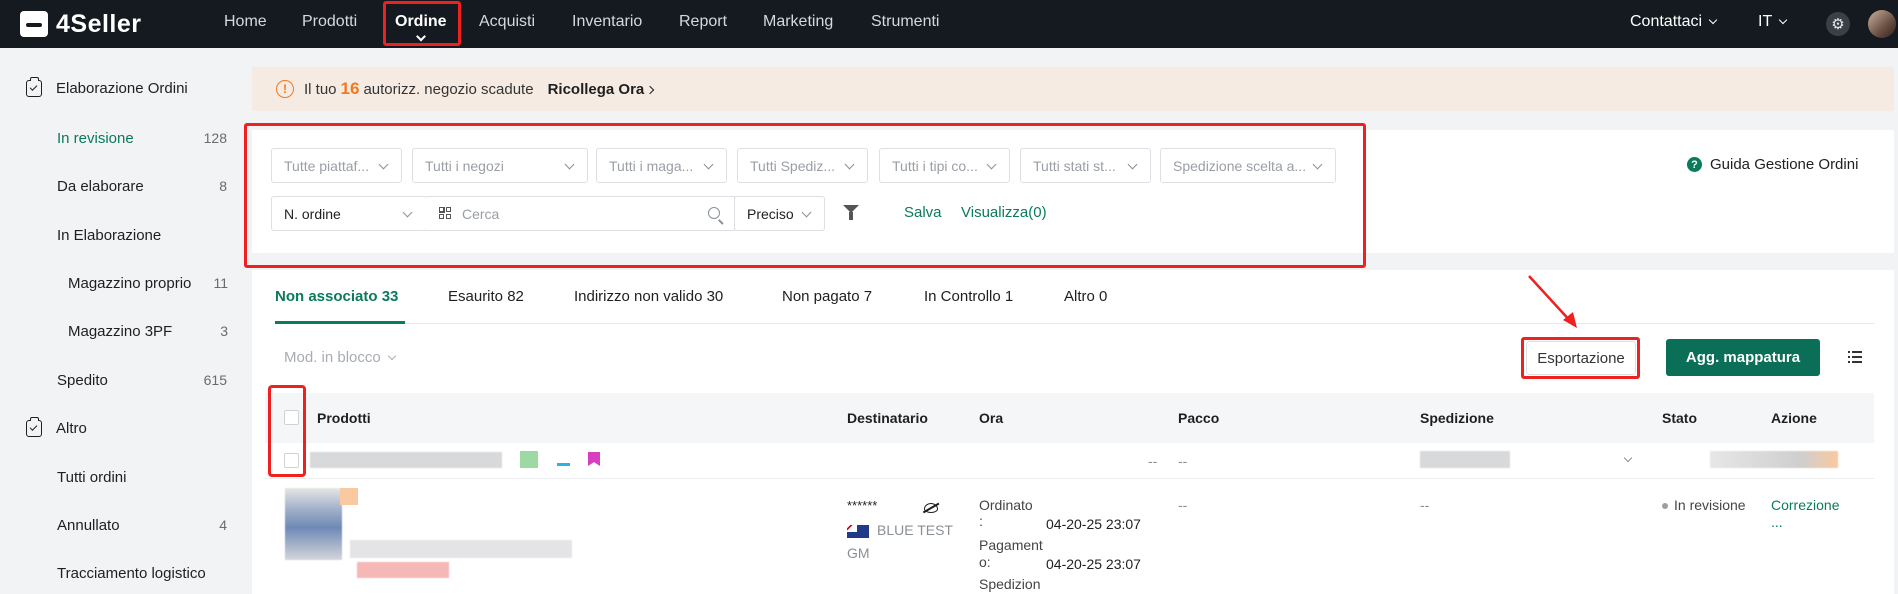 The height and width of the screenshot is (594, 1898). Describe the element at coordinates (648, 296) in the screenshot. I see `tab-indirizzo-non-valido: Indirizzo non valido 30` at that location.